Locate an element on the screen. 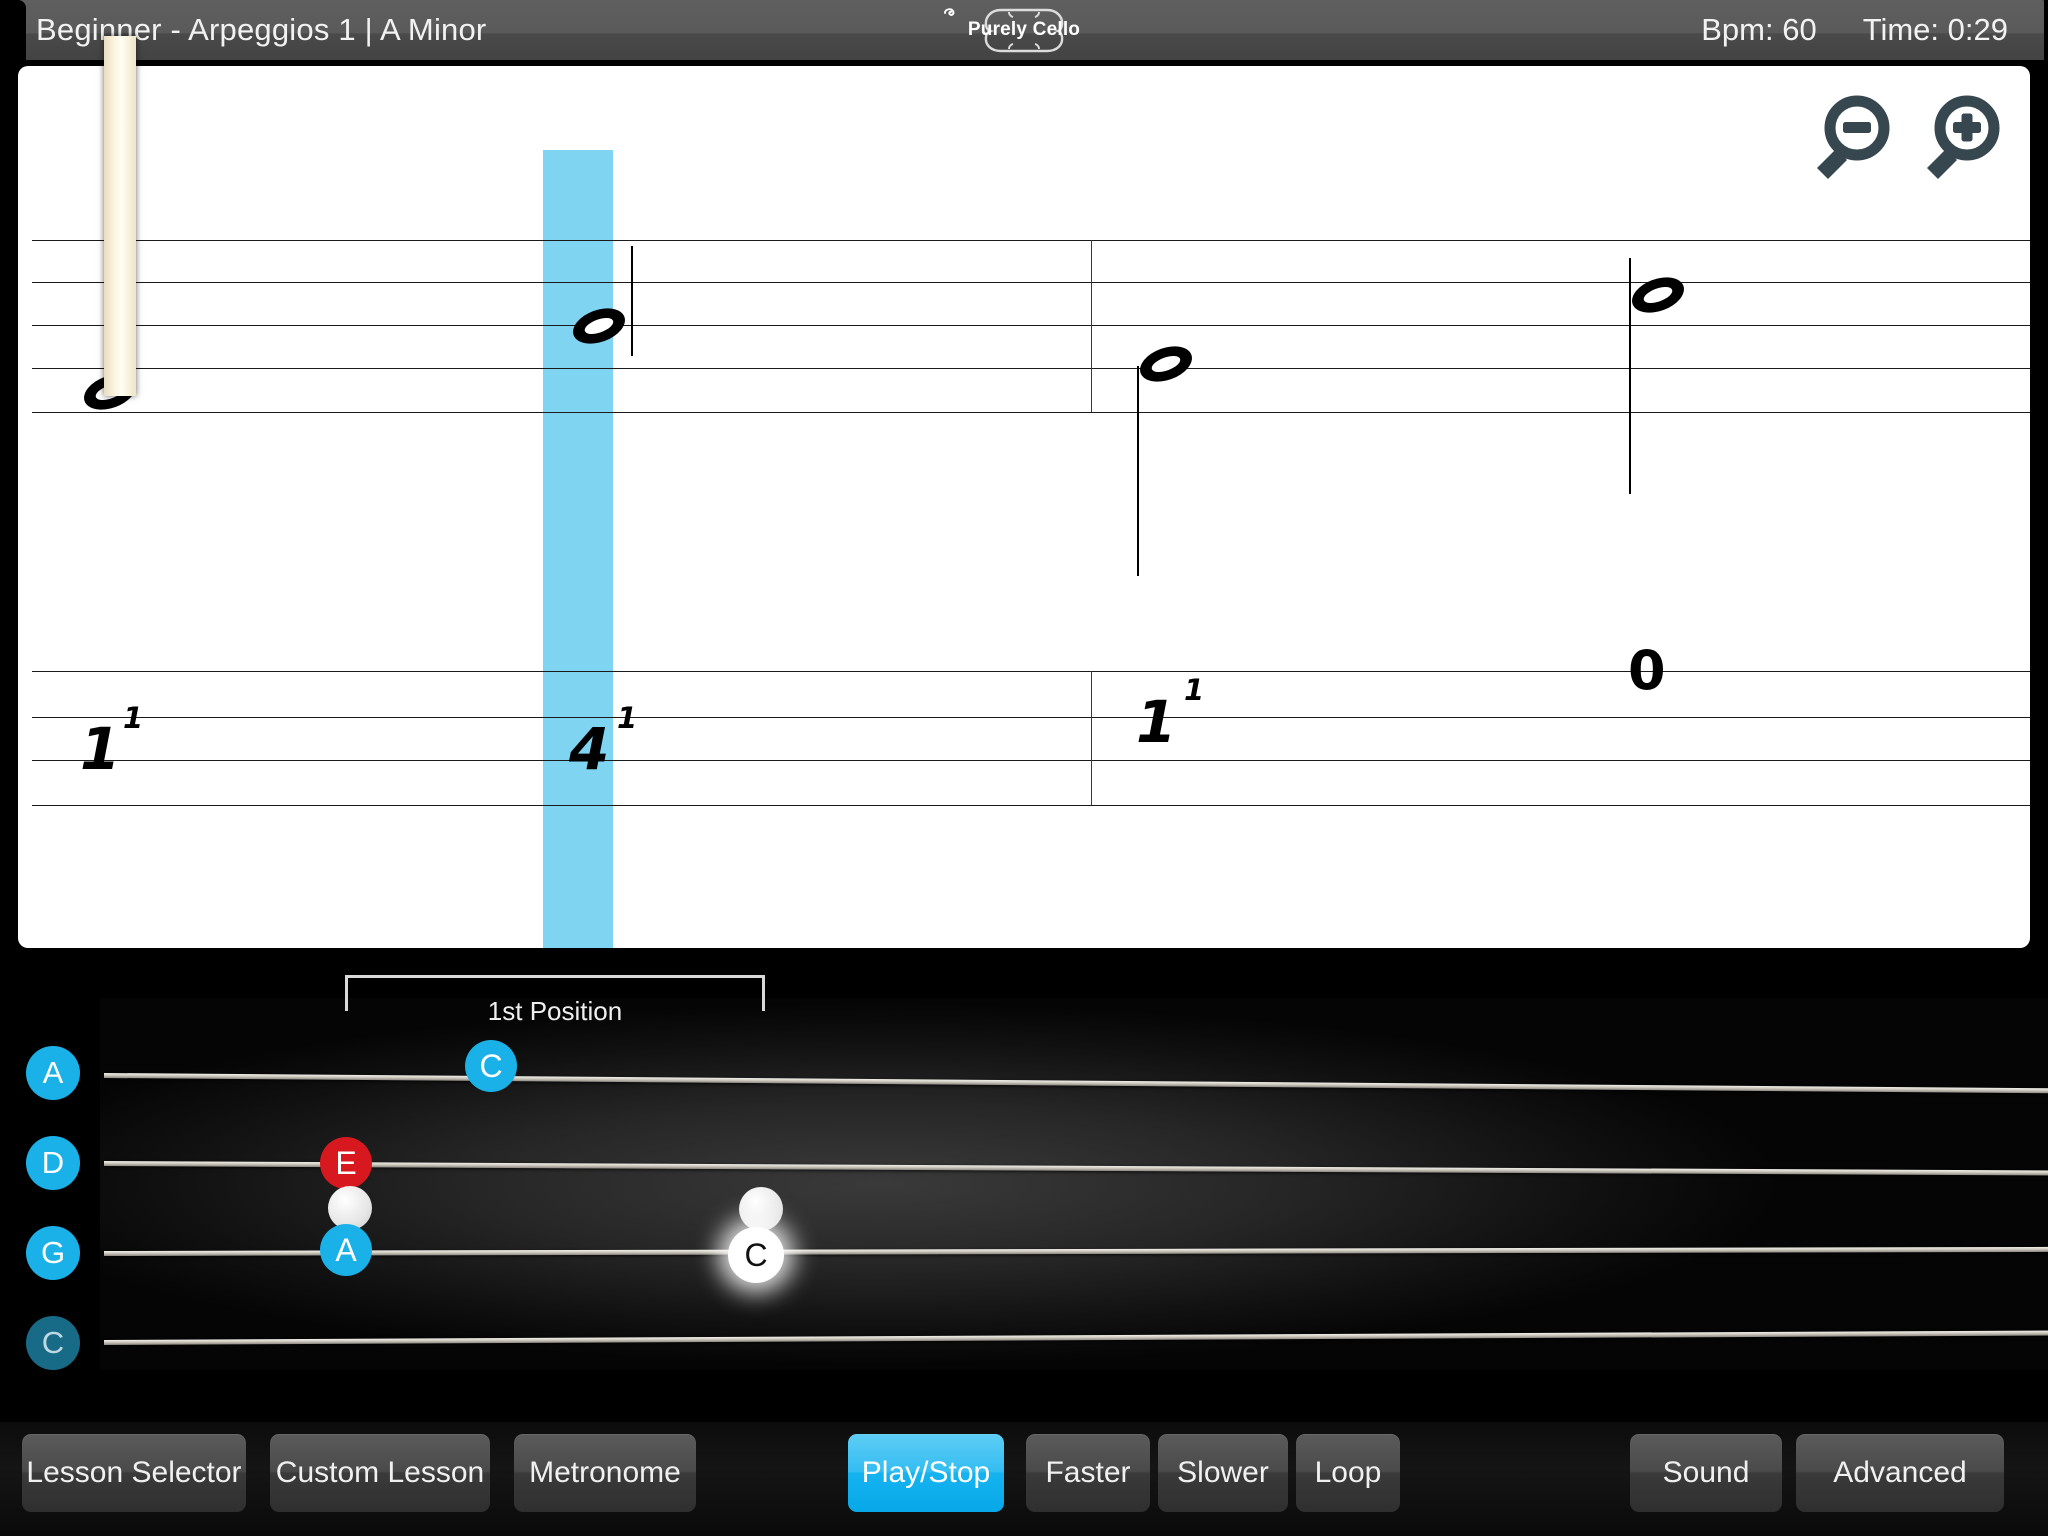 This screenshot has width=2048, height=1536. fingerboard-marker-a-g-string: A is located at coordinates (346, 1250).